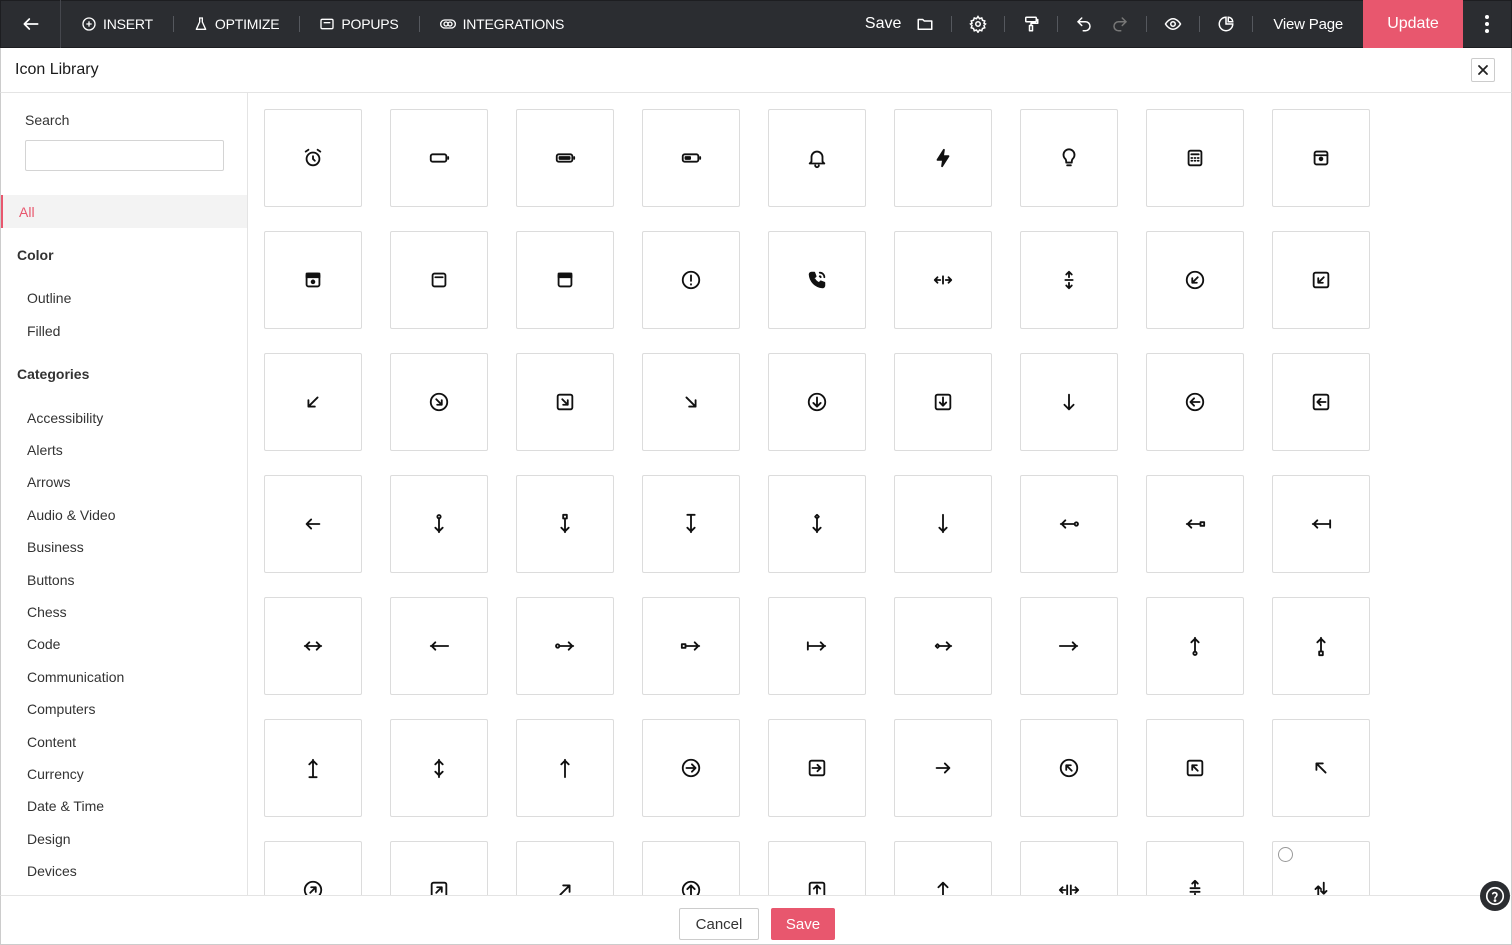  What do you see at coordinates (358, 24) in the screenshot?
I see `popups-menu: POPUPS` at bounding box center [358, 24].